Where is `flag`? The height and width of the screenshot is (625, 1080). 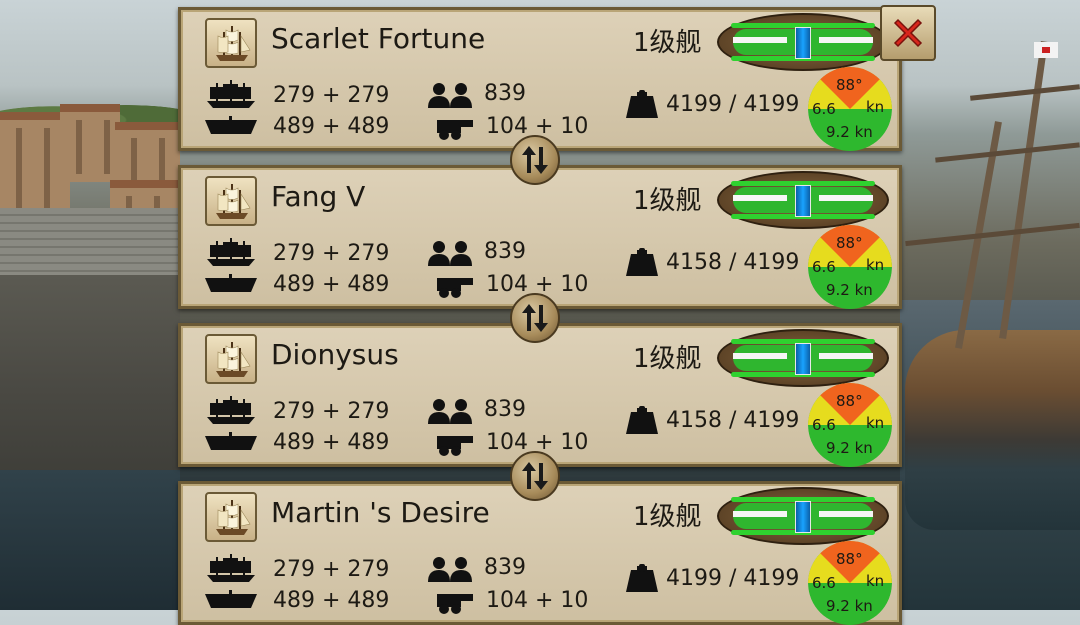 flag is located at coordinates (1046, 50).